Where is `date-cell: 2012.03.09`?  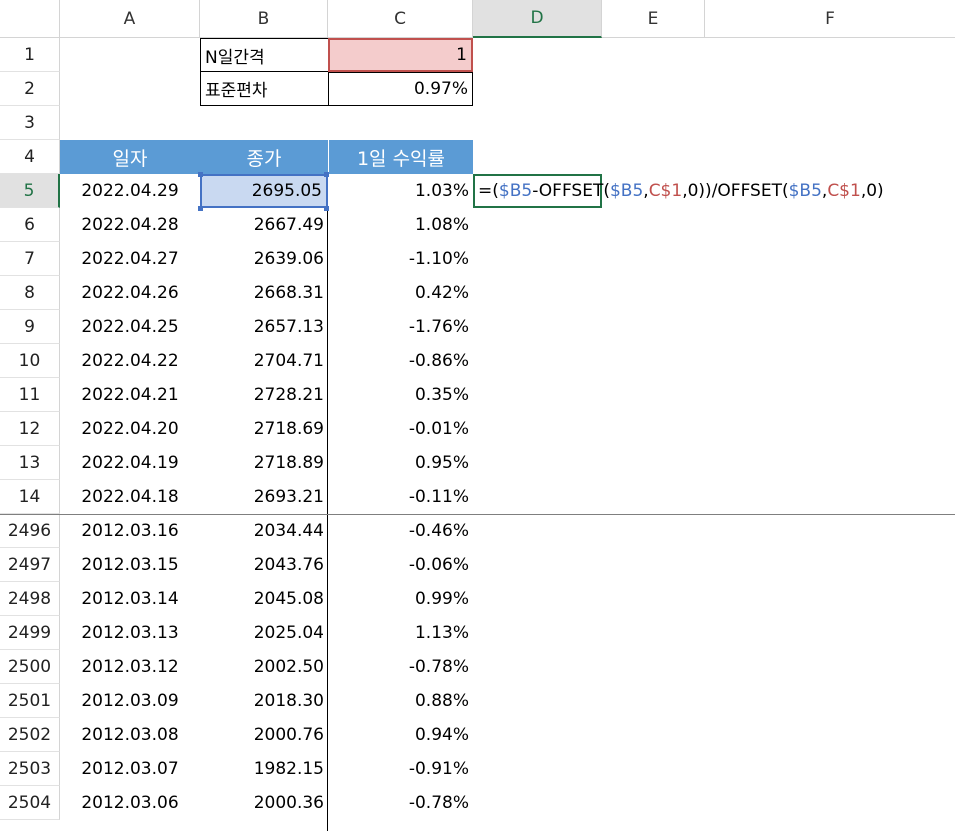 date-cell: 2012.03.09 is located at coordinates (130, 701).